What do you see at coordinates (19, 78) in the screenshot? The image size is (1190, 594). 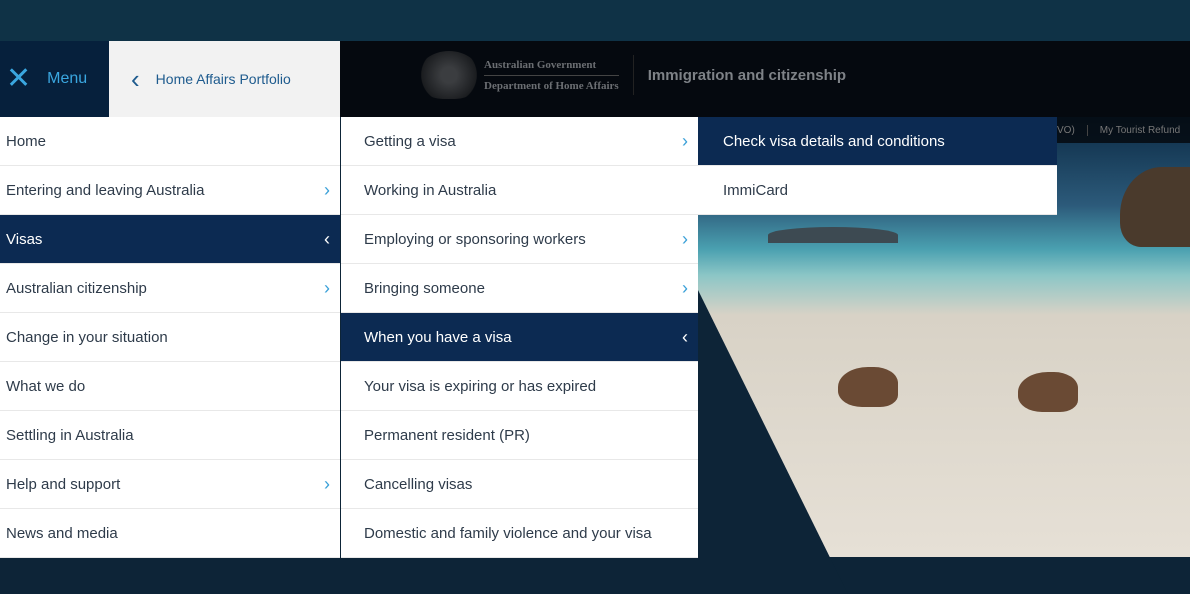 I see `close-icon: ✕` at bounding box center [19, 78].